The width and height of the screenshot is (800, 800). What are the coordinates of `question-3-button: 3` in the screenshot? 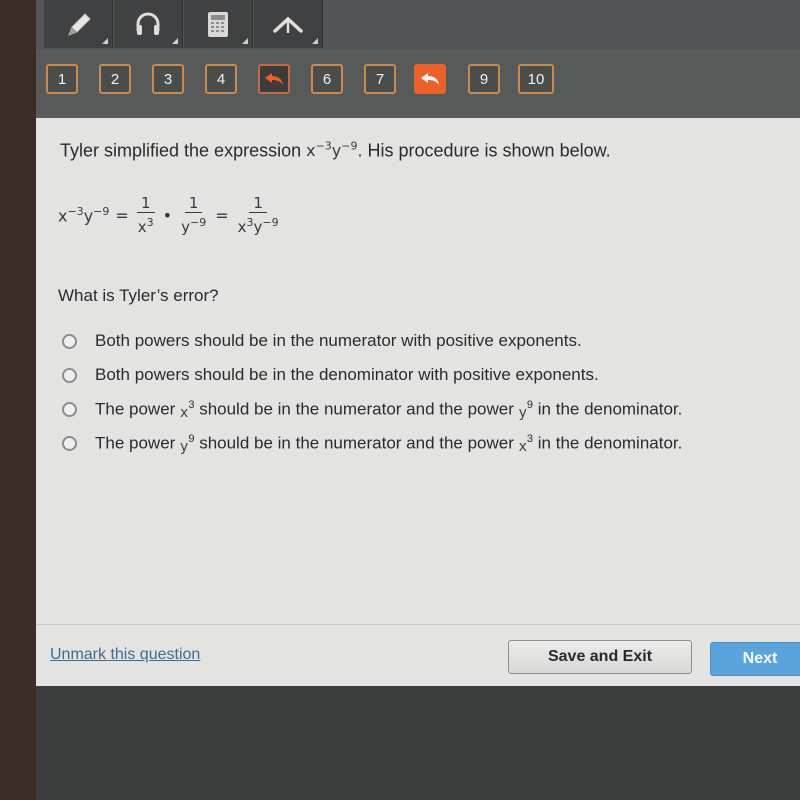 It's located at (168, 79).